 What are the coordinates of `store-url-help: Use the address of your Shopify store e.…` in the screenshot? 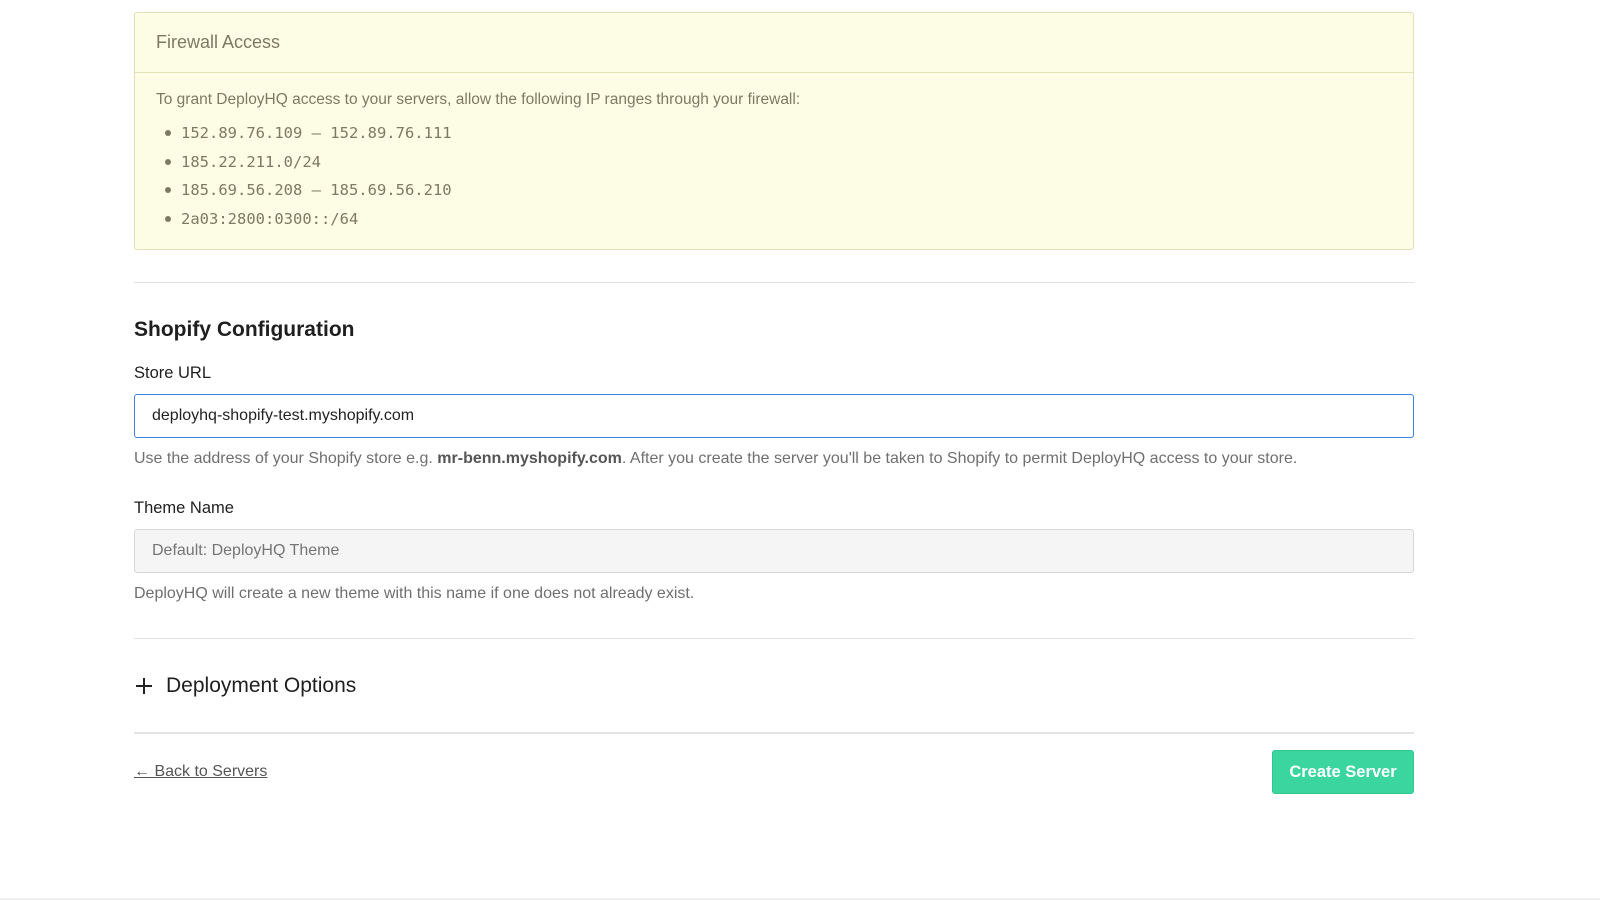 It's located at (774, 459).